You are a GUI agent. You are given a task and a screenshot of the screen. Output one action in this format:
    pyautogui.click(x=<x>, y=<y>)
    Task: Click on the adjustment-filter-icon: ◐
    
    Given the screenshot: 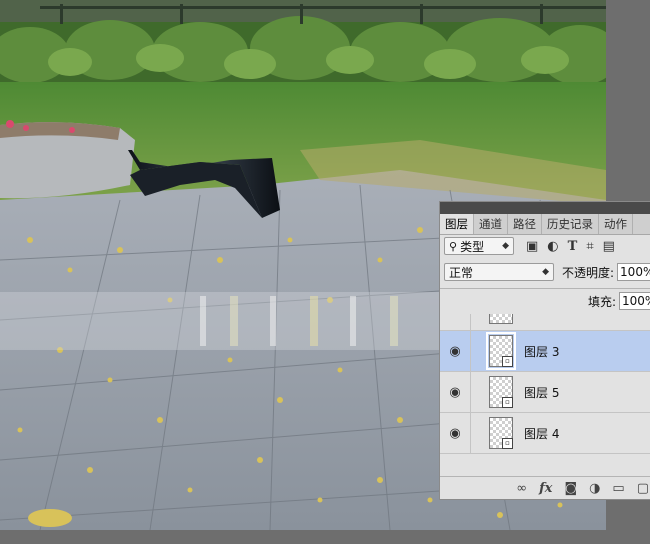 What is the action you would take?
    pyautogui.click(x=552, y=246)
    